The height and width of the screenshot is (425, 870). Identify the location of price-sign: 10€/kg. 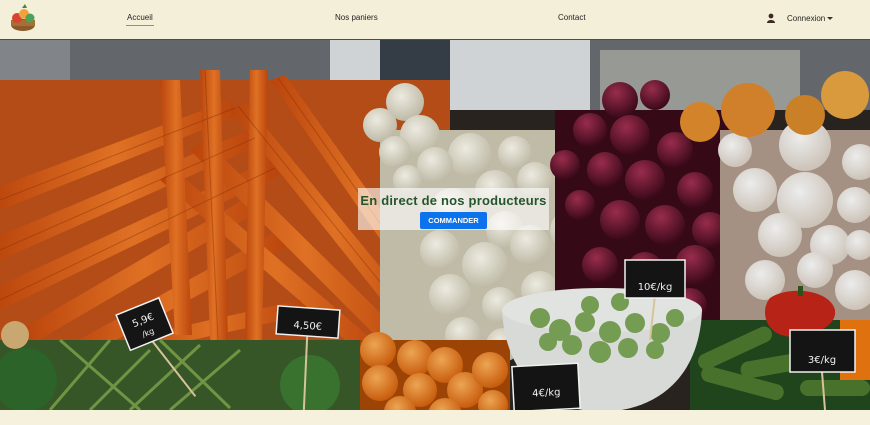
(655, 300).